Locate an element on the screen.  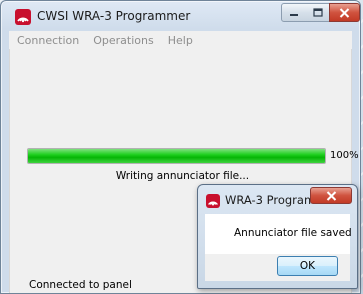
dialog-close-button is located at coordinates (331, 195).